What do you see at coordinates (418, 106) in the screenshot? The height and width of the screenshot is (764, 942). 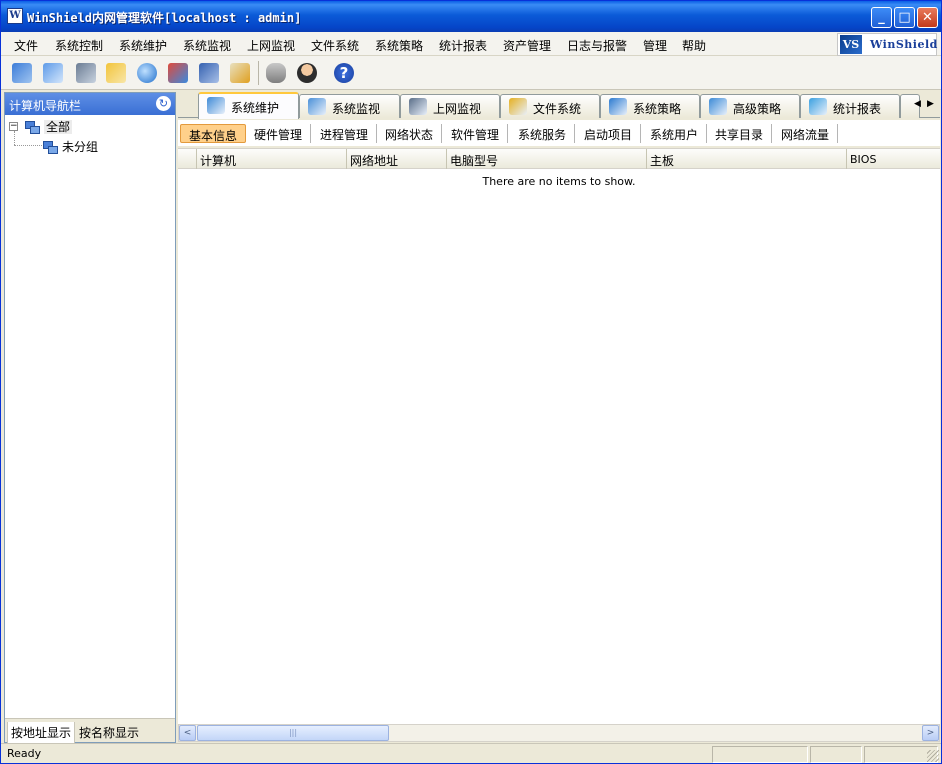 I see `web-monitor-icon` at bounding box center [418, 106].